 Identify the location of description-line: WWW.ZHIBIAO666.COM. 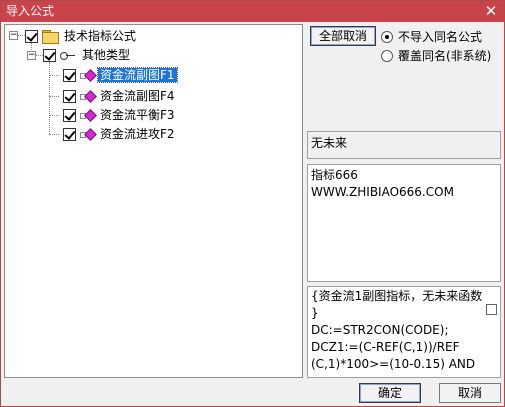
(382, 192).